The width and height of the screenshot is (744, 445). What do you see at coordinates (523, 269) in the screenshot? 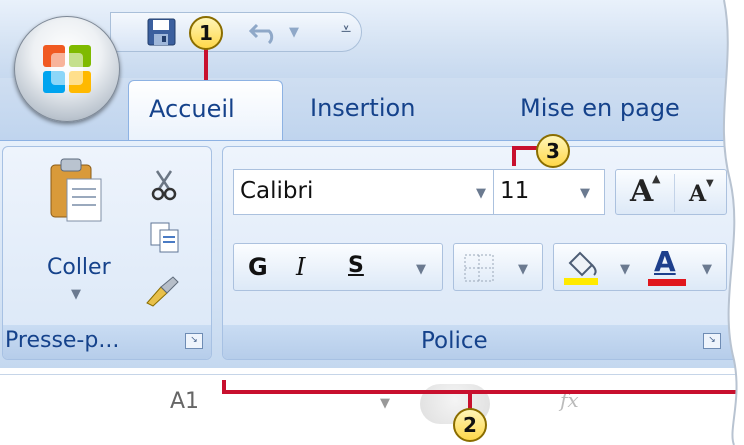
I see `borders-dropdown-icon: ▼` at bounding box center [523, 269].